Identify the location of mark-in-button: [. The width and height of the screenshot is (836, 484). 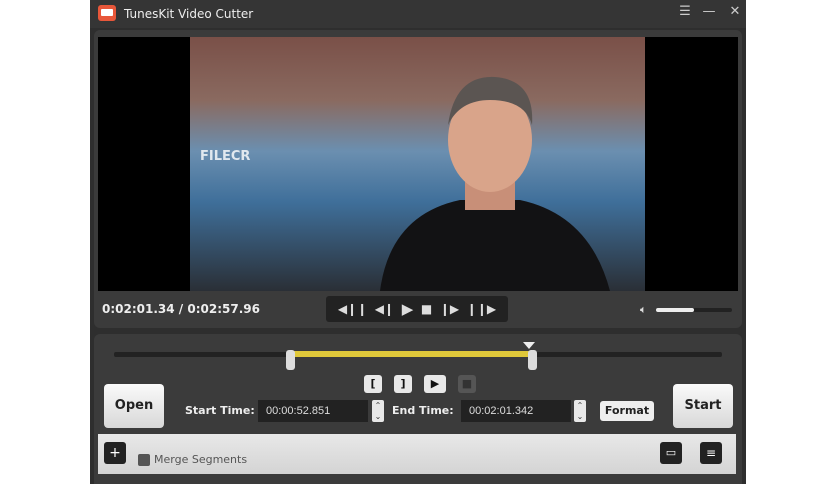
(373, 384).